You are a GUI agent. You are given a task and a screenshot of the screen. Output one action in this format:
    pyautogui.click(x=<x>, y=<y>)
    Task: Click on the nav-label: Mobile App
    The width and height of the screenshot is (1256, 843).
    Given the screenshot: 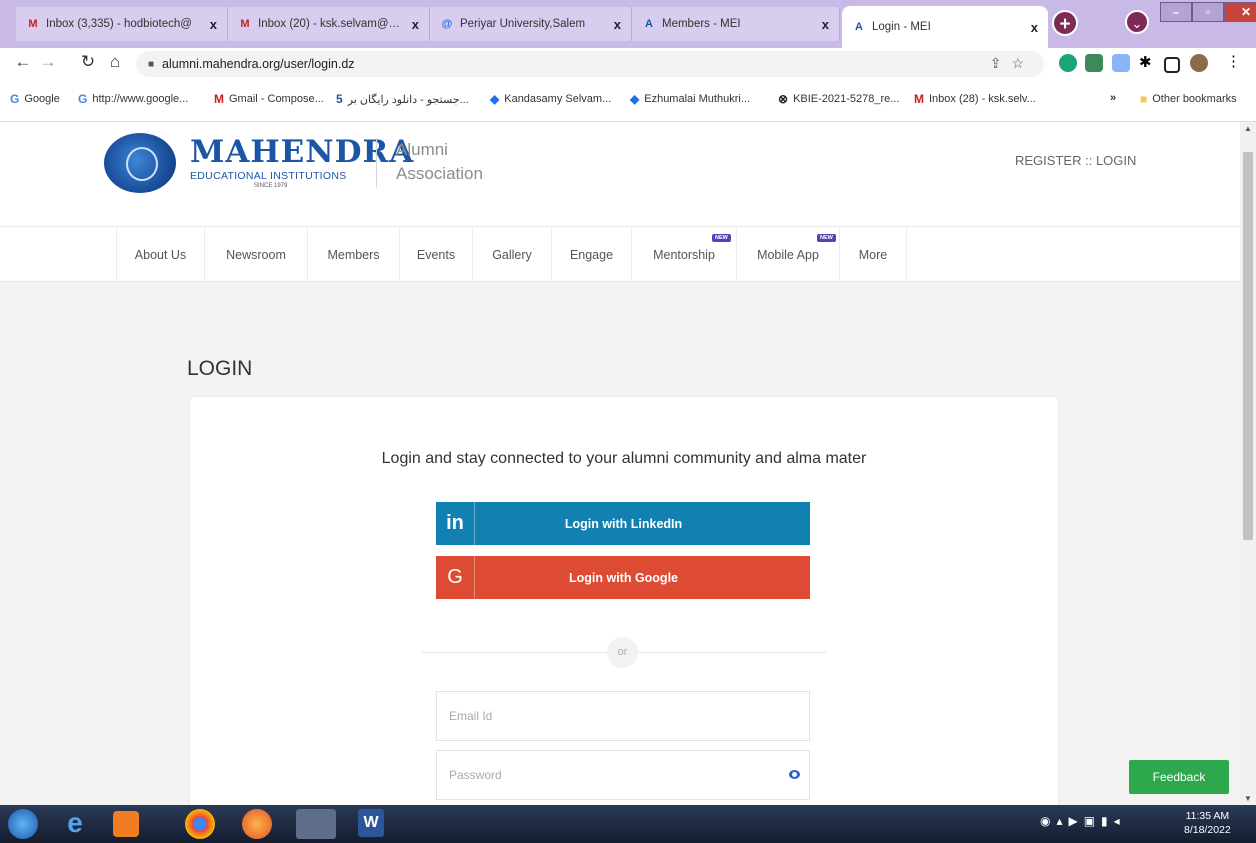 What is the action you would take?
    pyautogui.click(x=788, y=255)
    